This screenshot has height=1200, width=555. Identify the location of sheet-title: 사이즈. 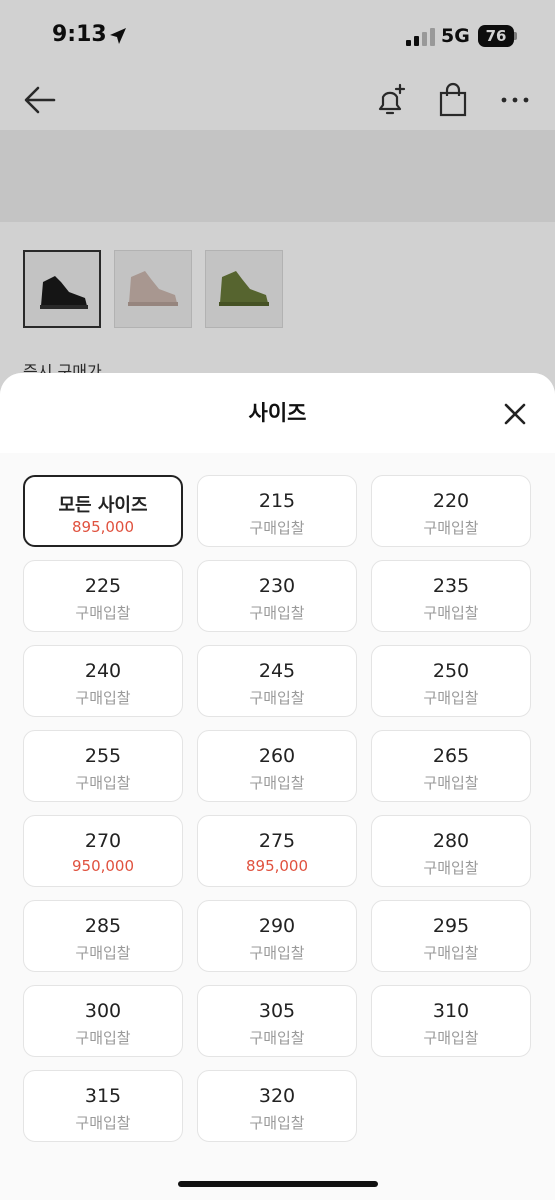
(277, 413).